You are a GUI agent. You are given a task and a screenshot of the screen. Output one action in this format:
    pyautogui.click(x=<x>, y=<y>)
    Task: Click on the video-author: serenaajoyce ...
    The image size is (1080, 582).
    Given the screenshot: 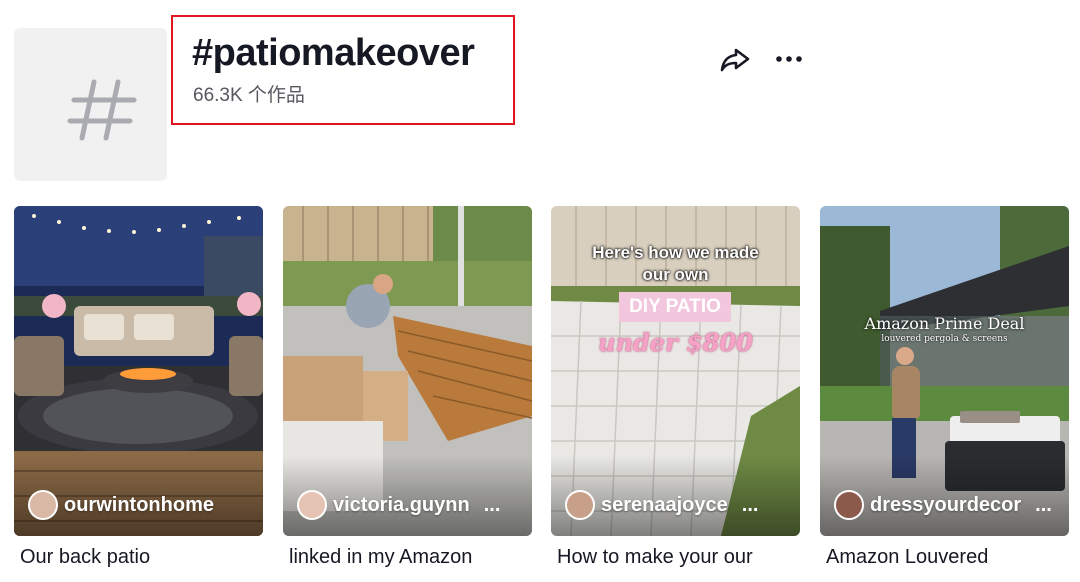 What is the action you would take?
    pyautogui.click(x=676, y=505)
    